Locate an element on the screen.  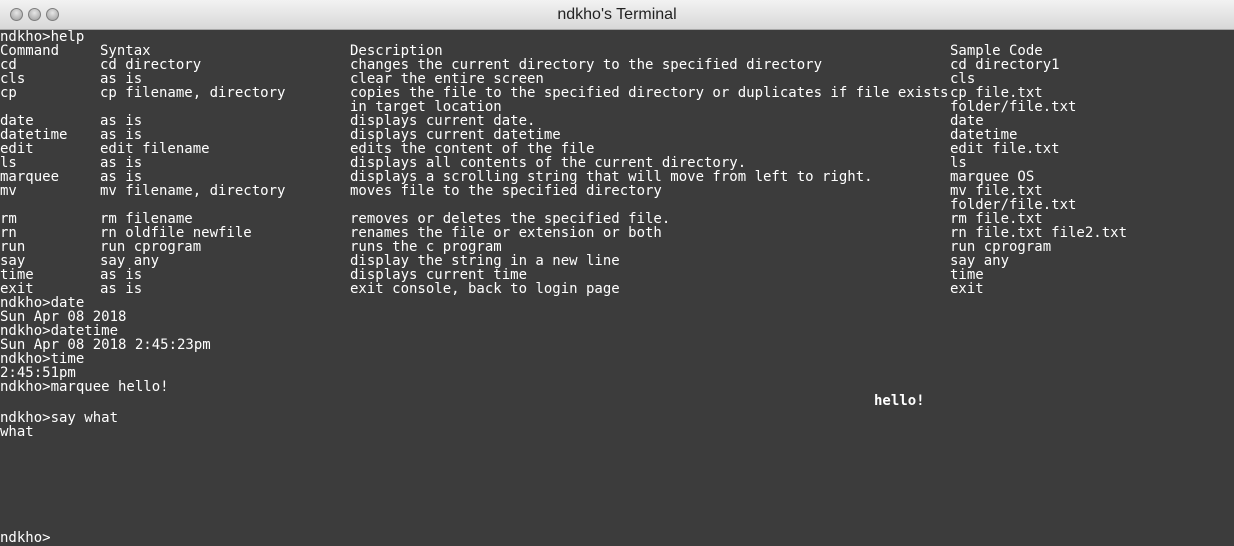
help-command: edit is located at coordinates (17, 149).